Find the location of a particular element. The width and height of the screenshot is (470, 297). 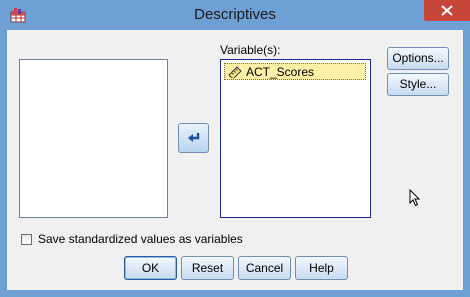

move-arrow-icon is located at coordinates (193, 137).